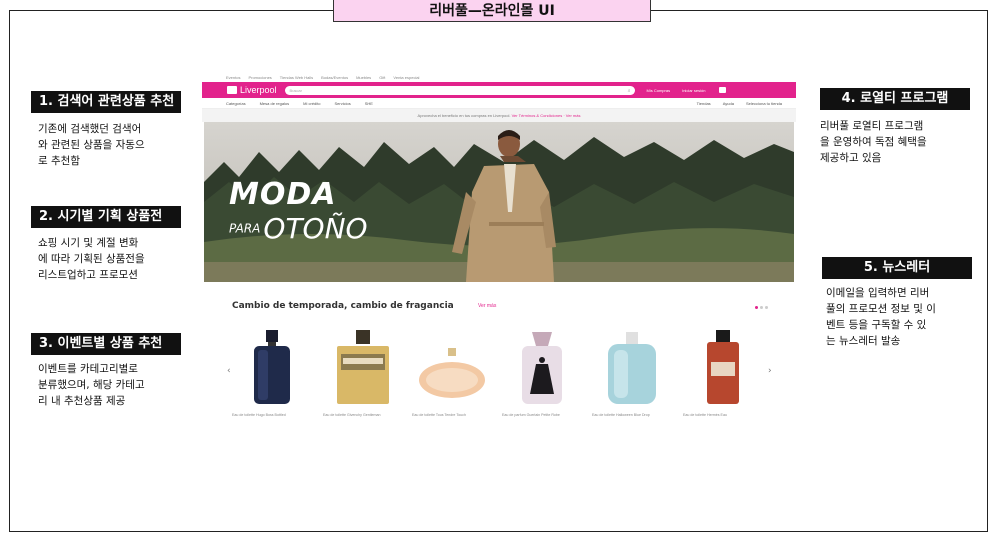 The image size is (997, 537). Describe the element at coordinates (296, 77) in the screenshot. I see `top-link: Tiendas Web Halls` at that location.